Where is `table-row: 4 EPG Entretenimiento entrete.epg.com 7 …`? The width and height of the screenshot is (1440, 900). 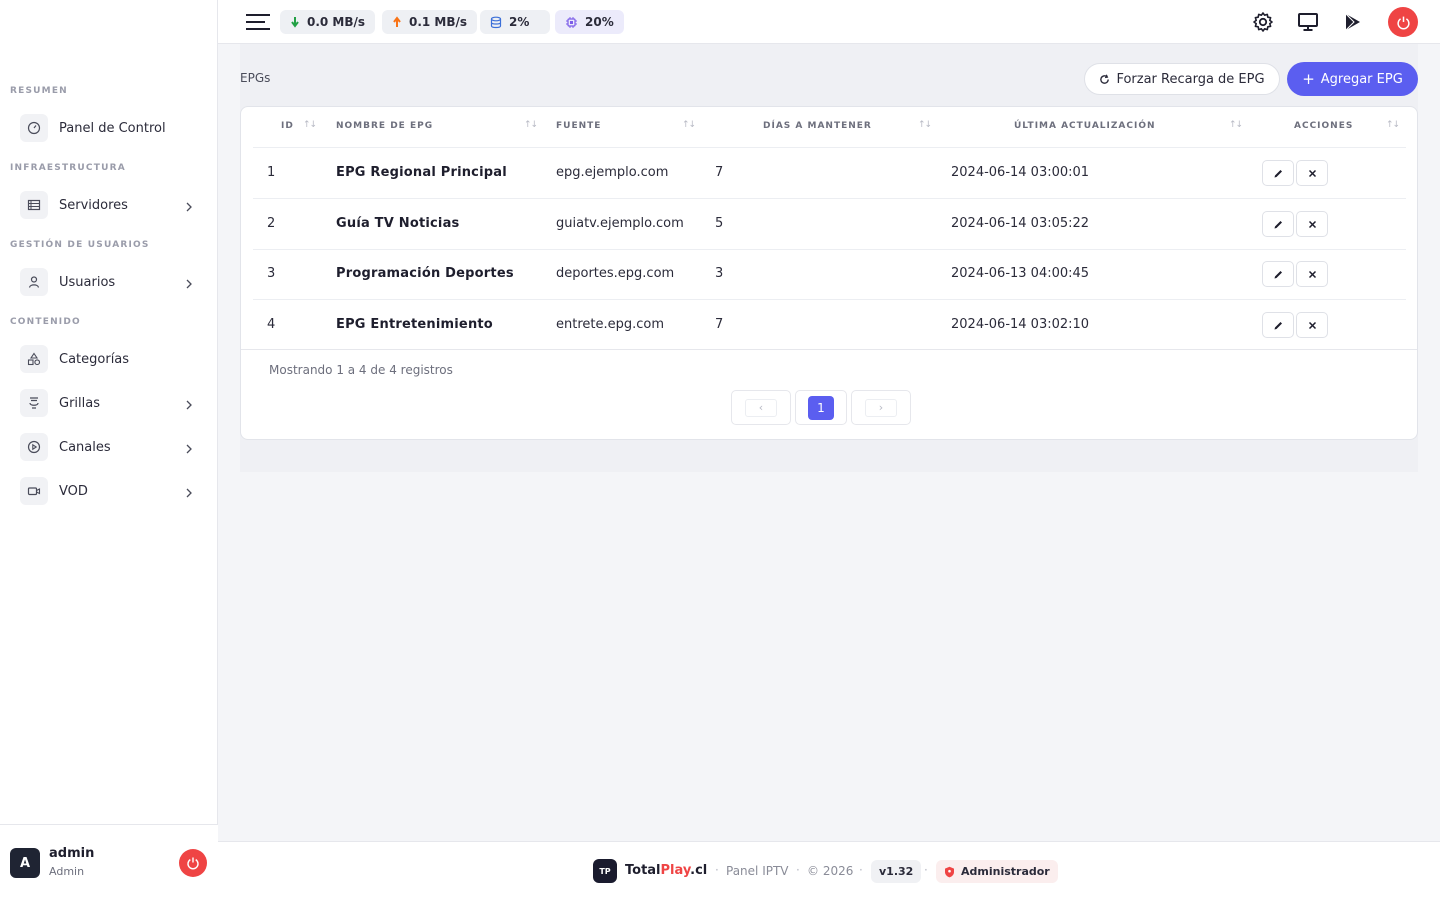
table-row: 4 EPG Entretenimiento entrete.epg.com 7 … is located at coordinates (829, 325).